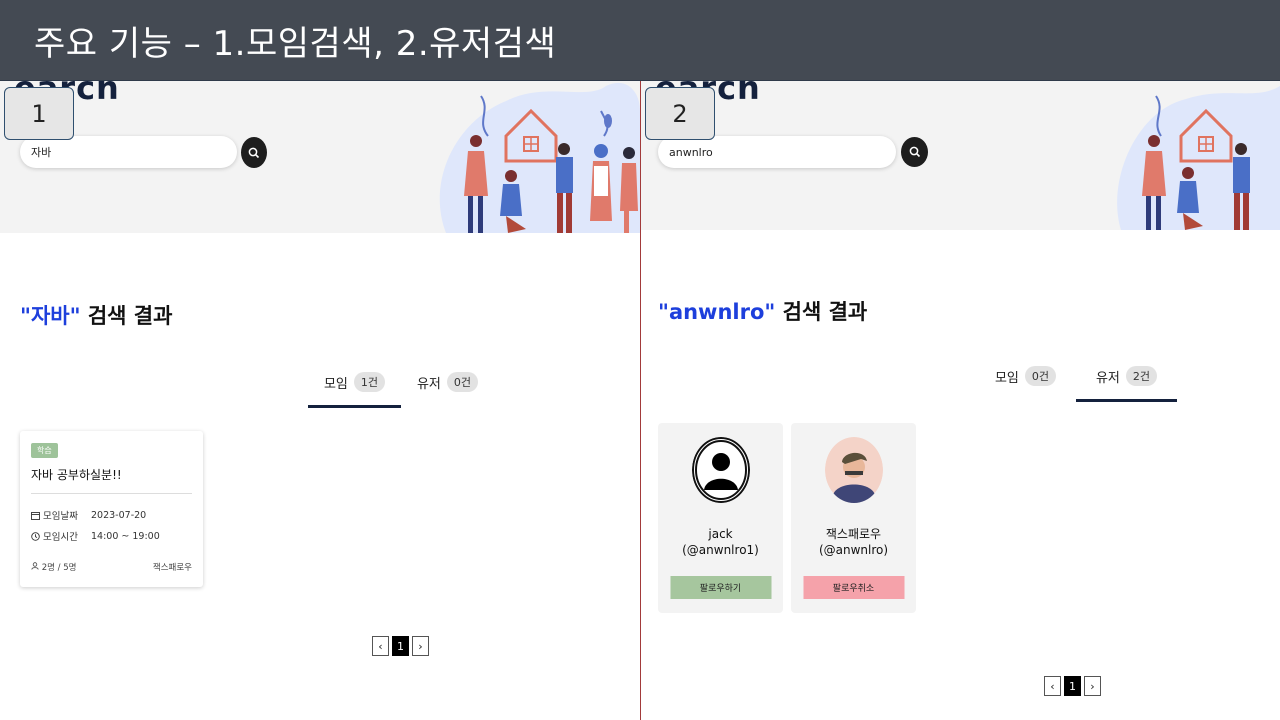 Image resolution: width=1280 pixels, height=720 pixels. What do you see at coordinates (119, 515) in the screenshot?
I see `date-value: 2023-07-20` at bounding box center [119, 515].